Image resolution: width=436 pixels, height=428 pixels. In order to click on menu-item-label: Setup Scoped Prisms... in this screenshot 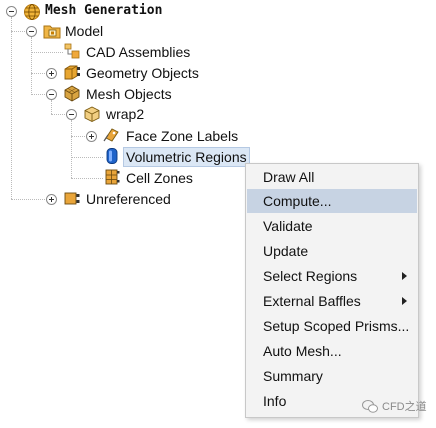, I will do `click(336, 326)`.